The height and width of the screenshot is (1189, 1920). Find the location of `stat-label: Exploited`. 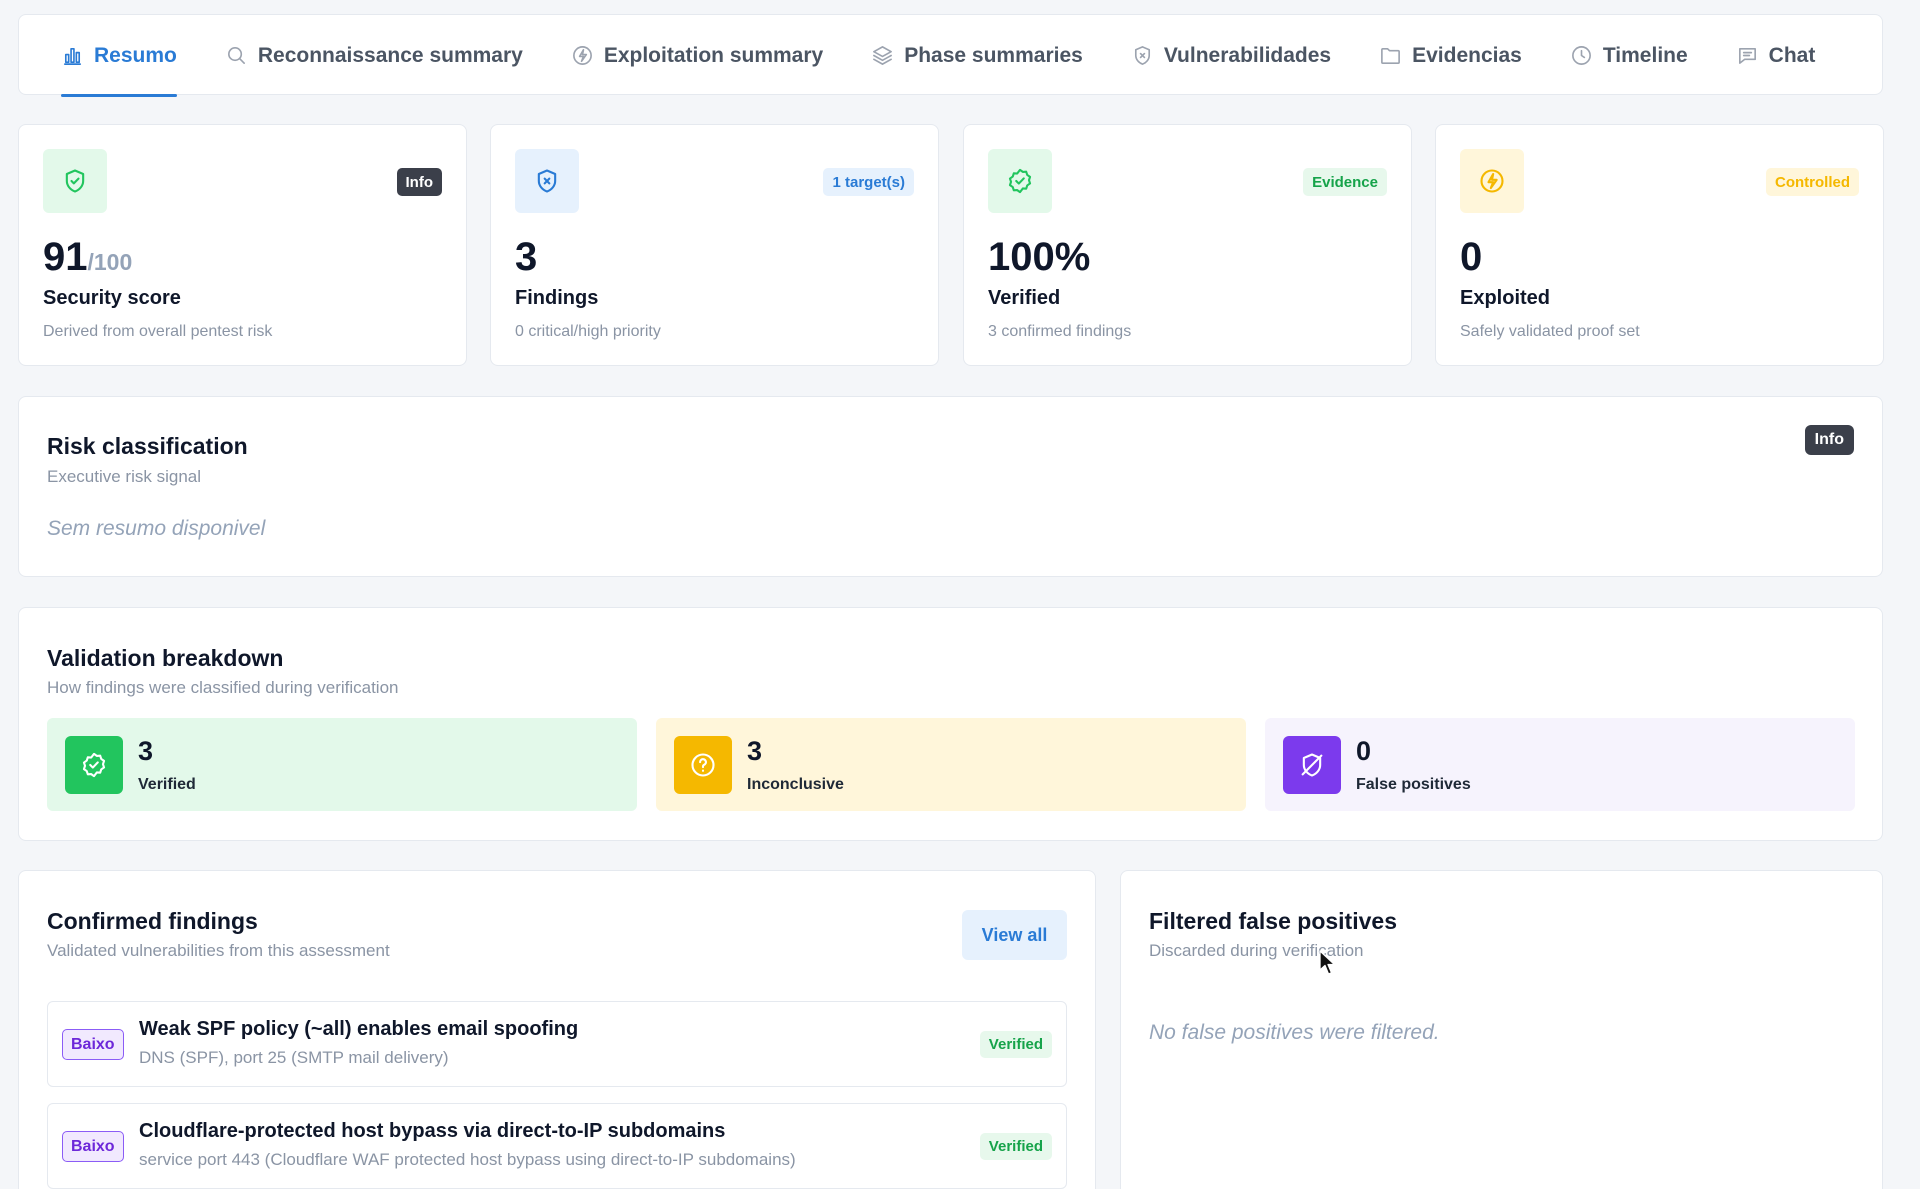

stat-label: Exploited is located at coordinates (1505, 298).